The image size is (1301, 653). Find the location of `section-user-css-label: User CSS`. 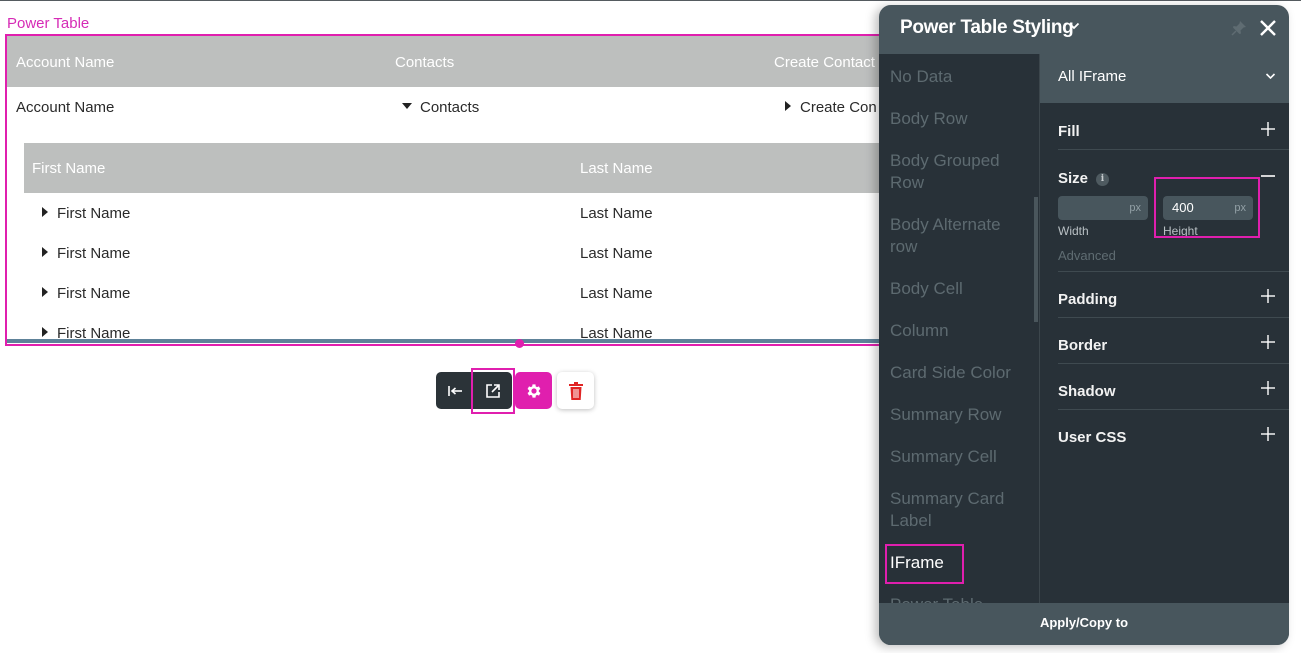

section-user-css-label: User CSS is located at coordinates (1092, 437).